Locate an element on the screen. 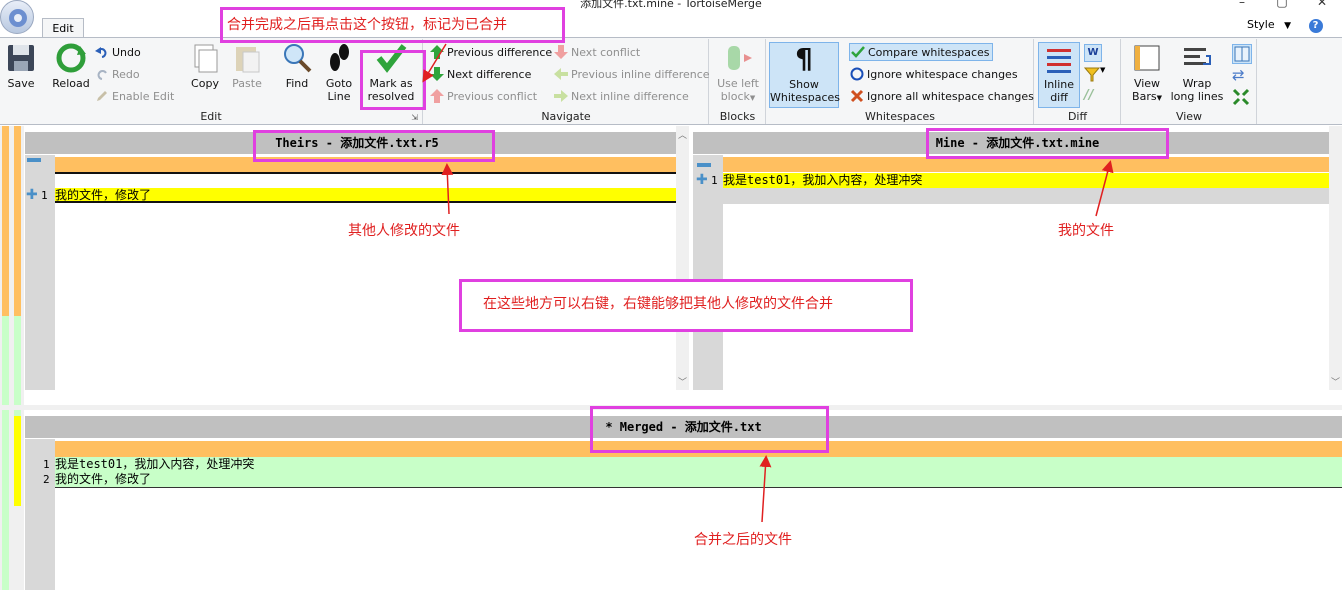 This screenshot has height=590, width=1342. circle-icon is located at coordinates (857, 74).